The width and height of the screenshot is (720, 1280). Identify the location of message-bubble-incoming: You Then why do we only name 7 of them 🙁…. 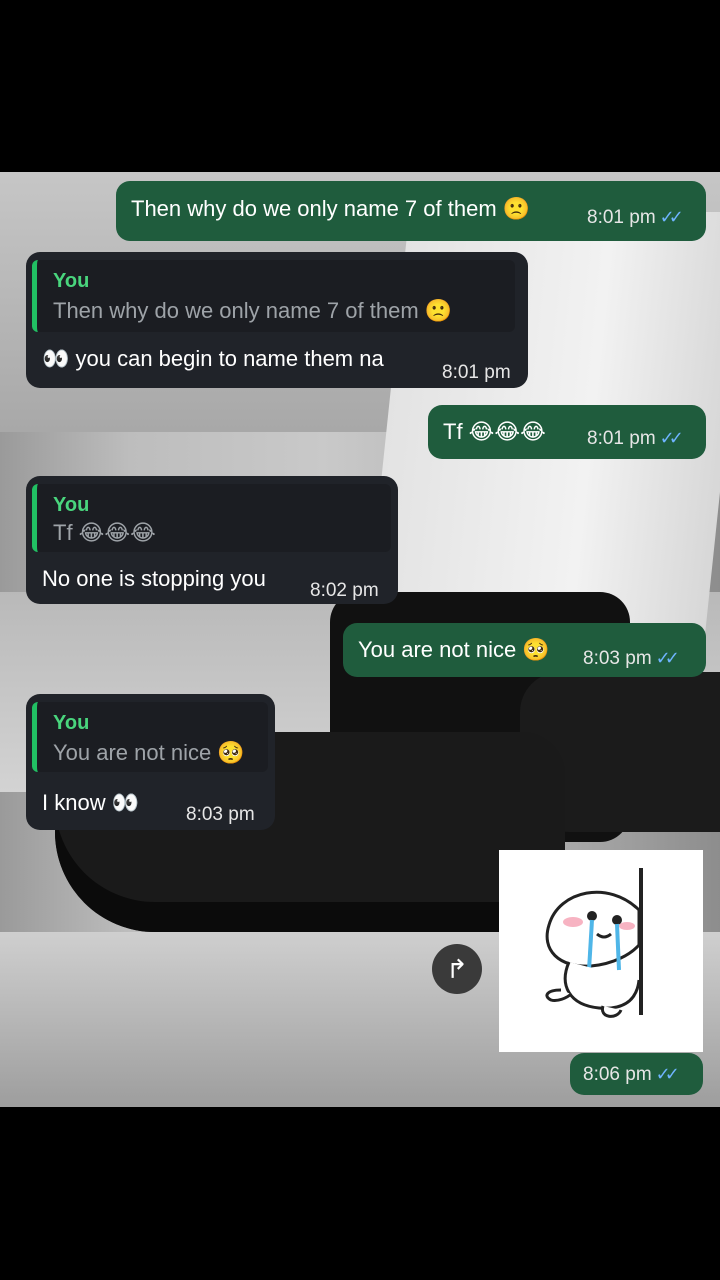
(277, 320).